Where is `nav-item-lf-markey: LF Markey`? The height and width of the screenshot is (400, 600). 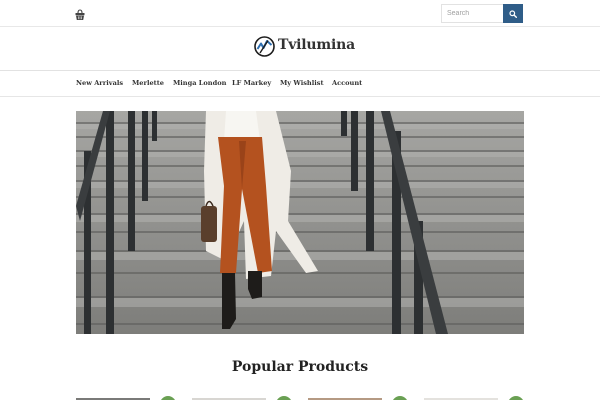
nav-item-lf-markey: LF Markey is located at coordinates (251, 83).